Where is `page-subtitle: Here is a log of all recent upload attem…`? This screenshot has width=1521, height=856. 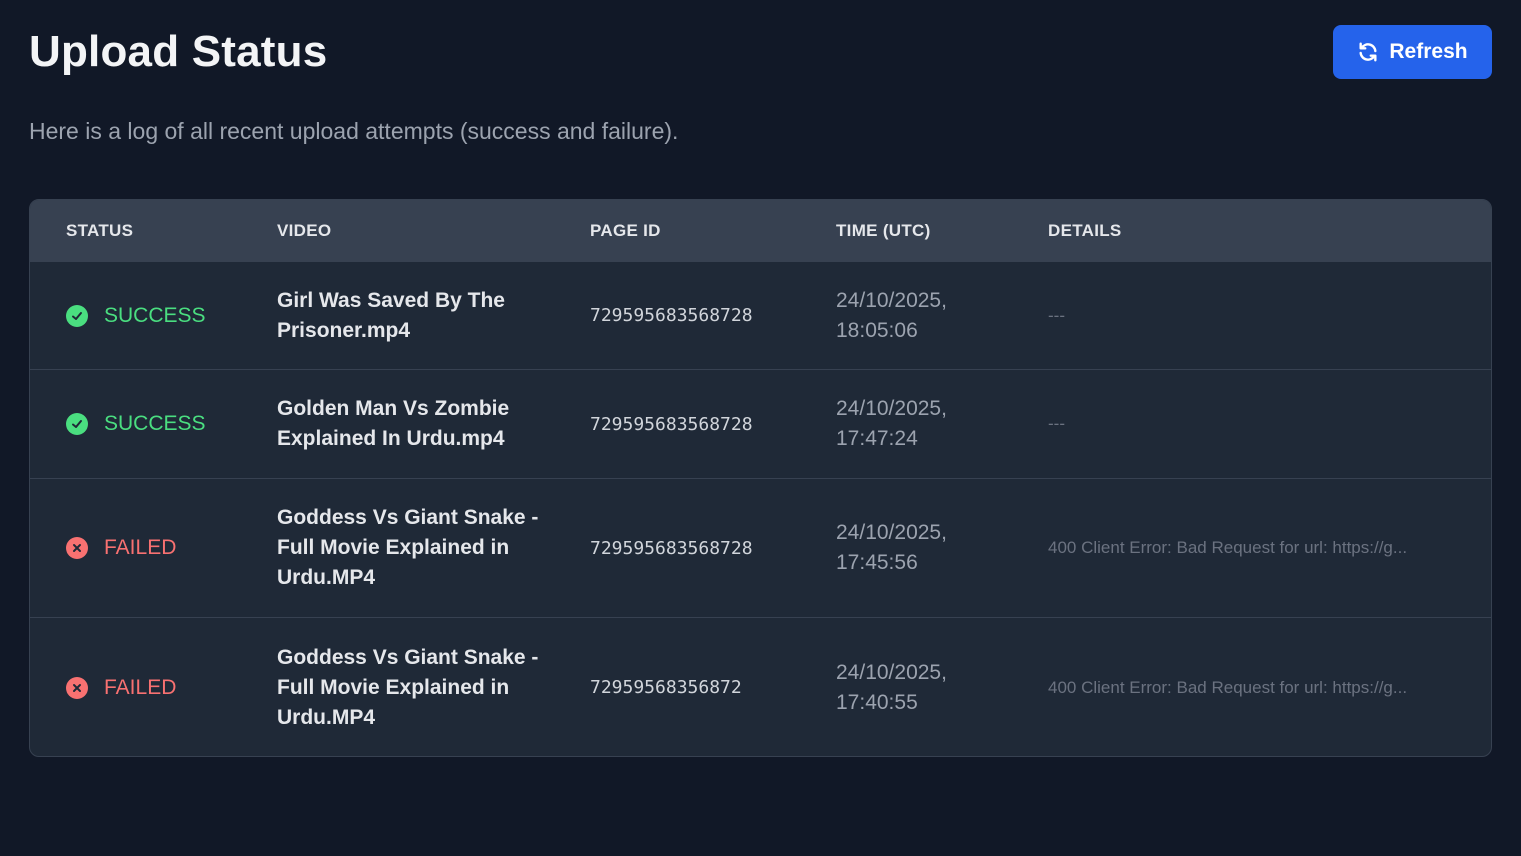
page-subtitle: Here is a log of all recent upload attem… is located at coordinates (354, 131).